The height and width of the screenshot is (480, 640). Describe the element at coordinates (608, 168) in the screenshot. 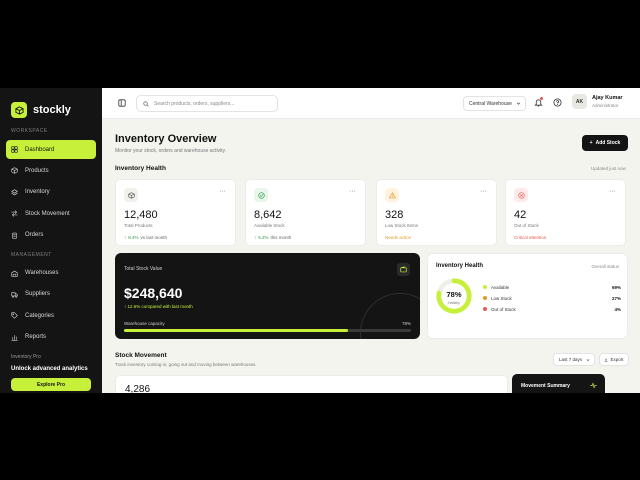

I see `updated-label: Updated just now` at that location.